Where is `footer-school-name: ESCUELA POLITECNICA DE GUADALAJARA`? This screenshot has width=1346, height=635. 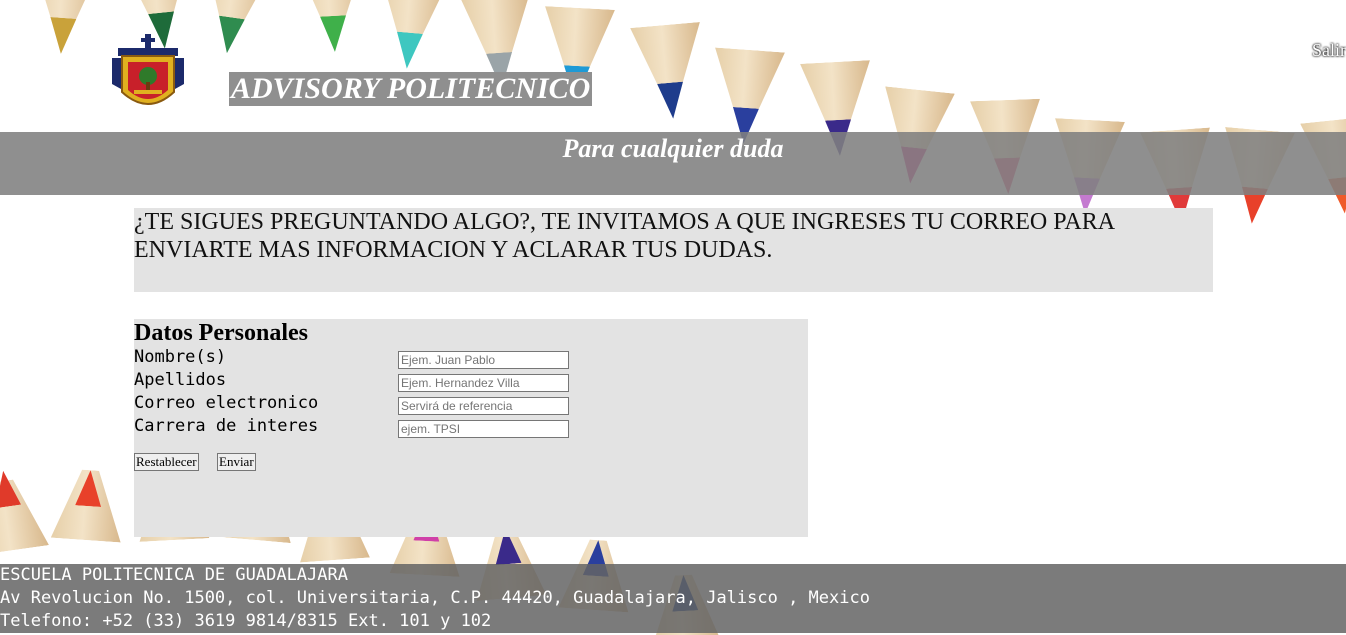
footer-school-name: ESCUELA POLITECNICA DE GUADALAJARA is located at coordinates (174, 575).